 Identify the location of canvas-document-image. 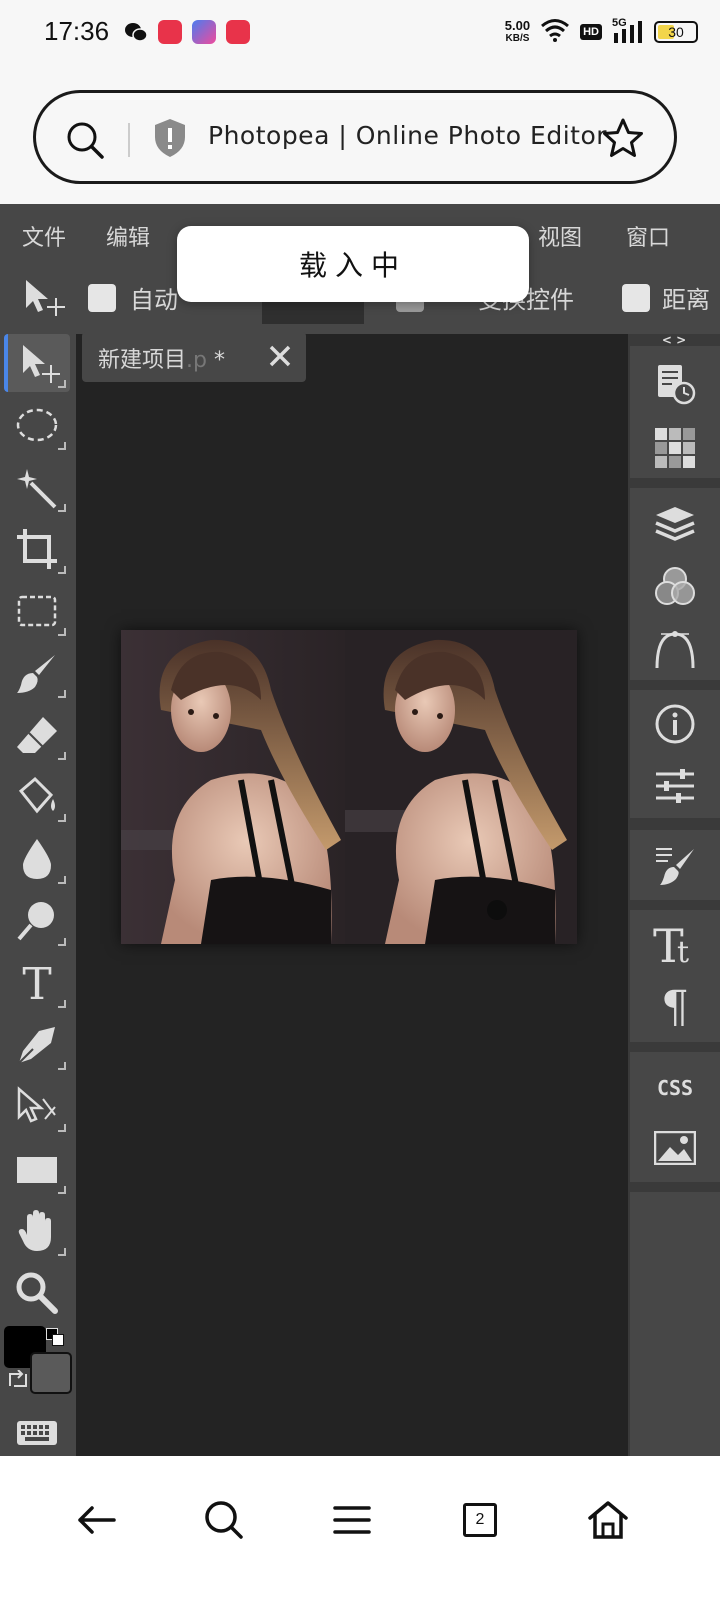
(349, 787).